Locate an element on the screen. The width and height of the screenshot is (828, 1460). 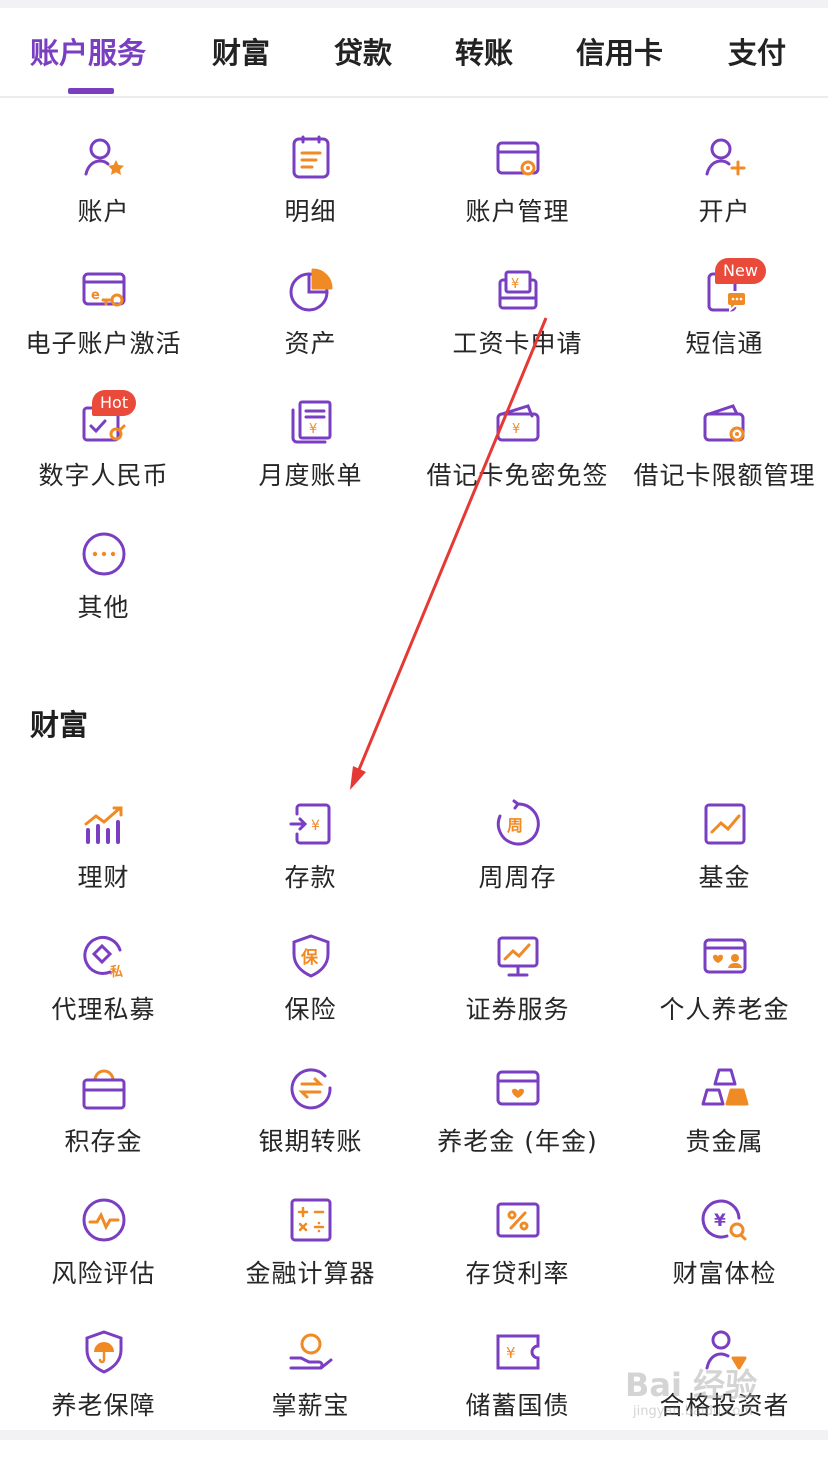
new-badge: New is located at coordinates (740, 271).